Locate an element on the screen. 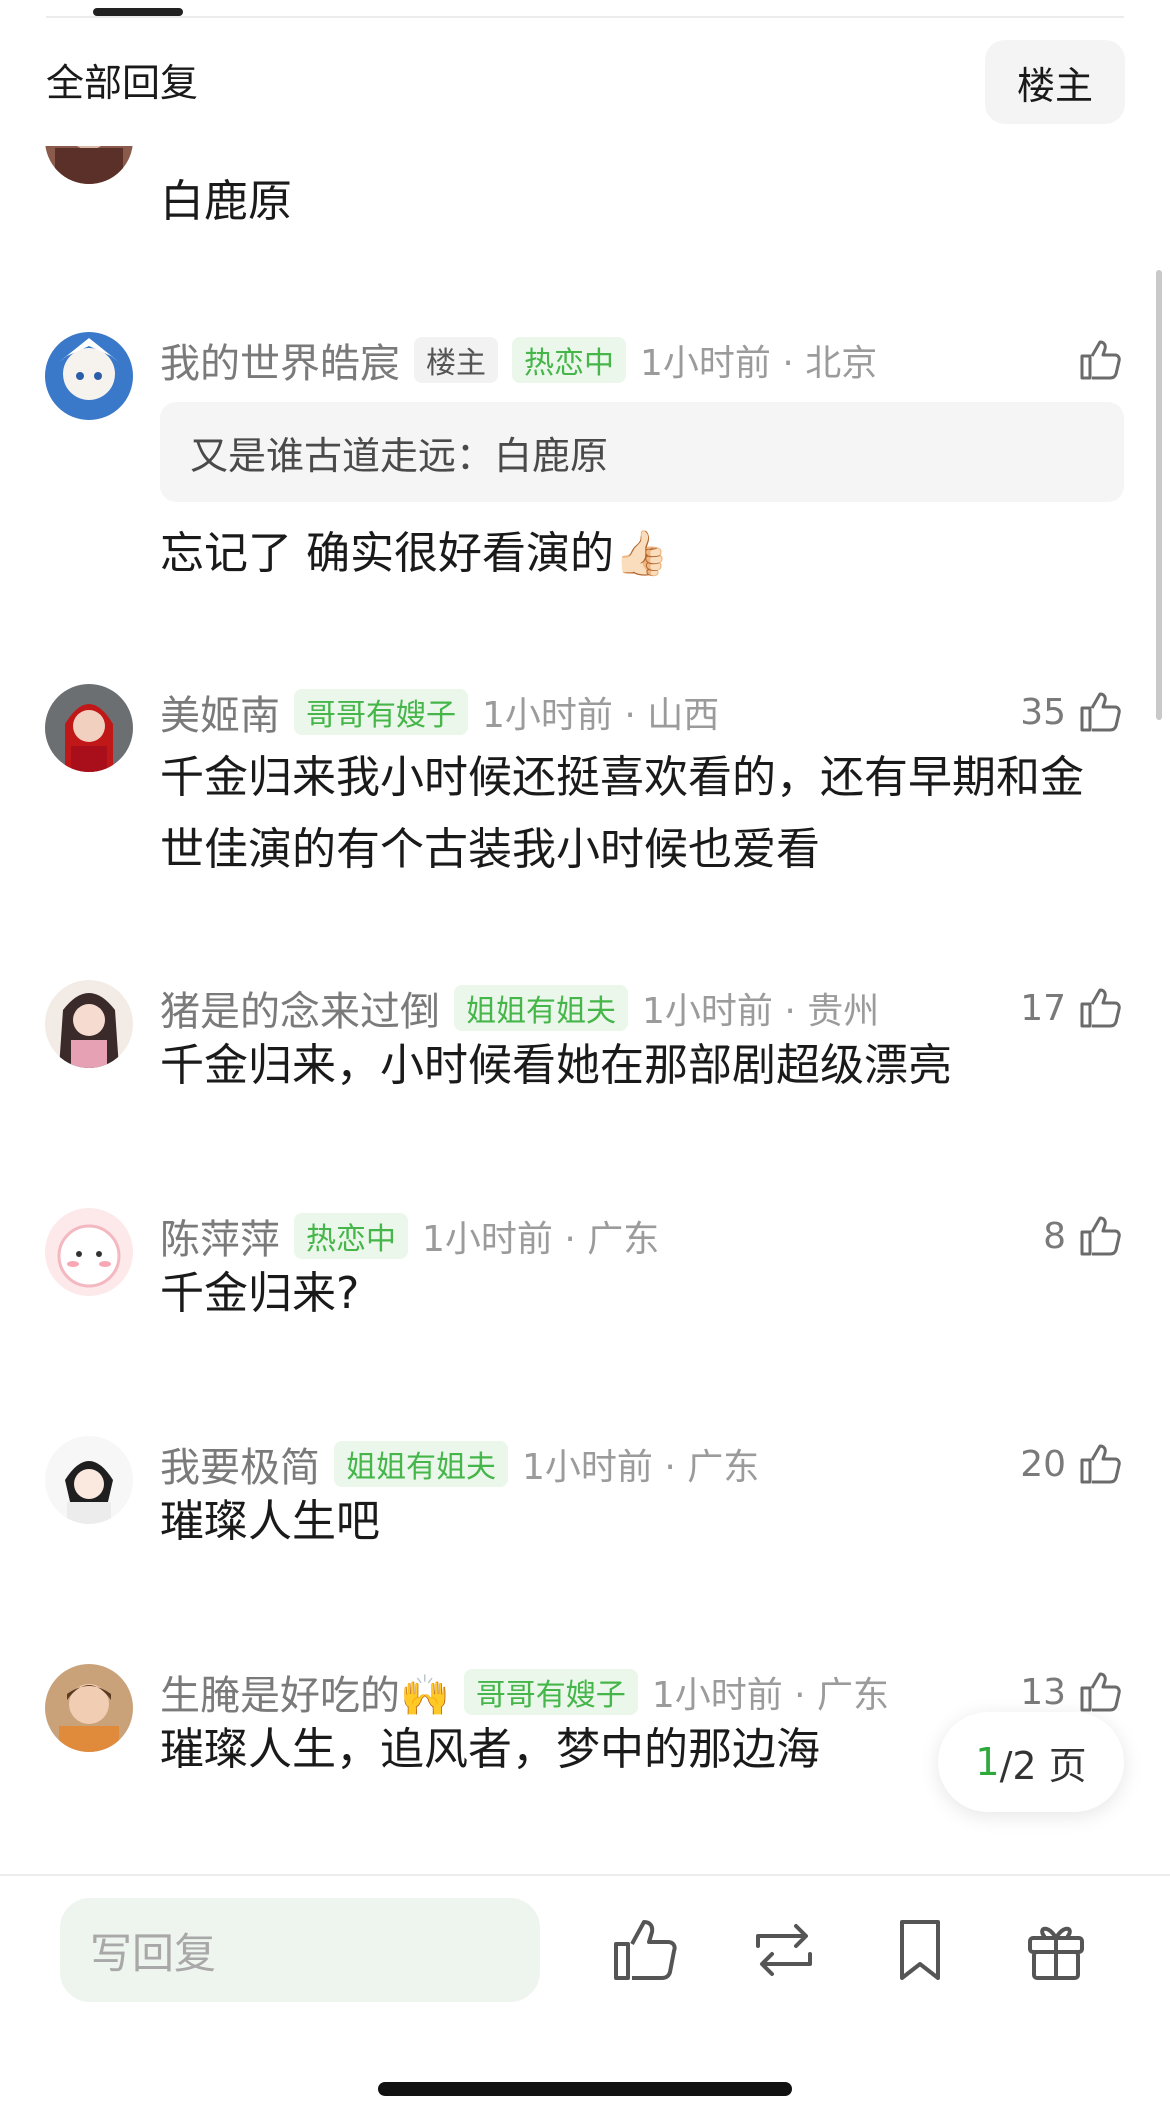  page-indicator: 1 /2 页 is located at coordinates (1031, 1762).